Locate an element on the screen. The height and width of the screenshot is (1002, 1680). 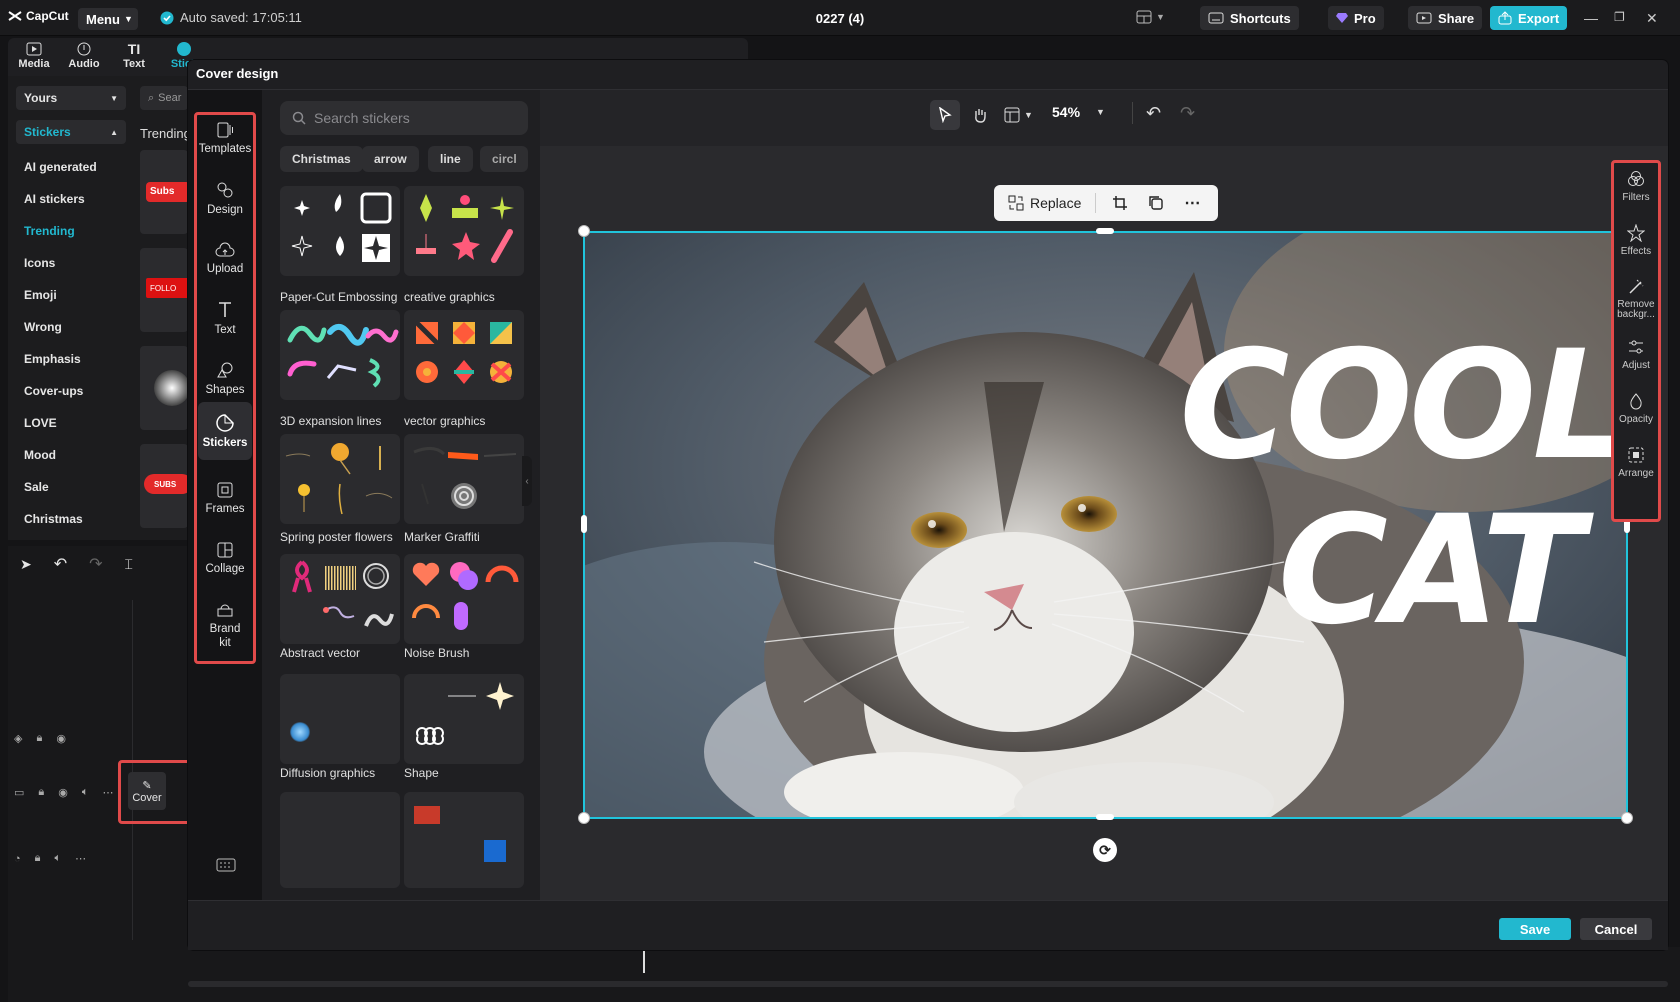
sticker-search-input: Search stickers is located at coordinates (404, 118).